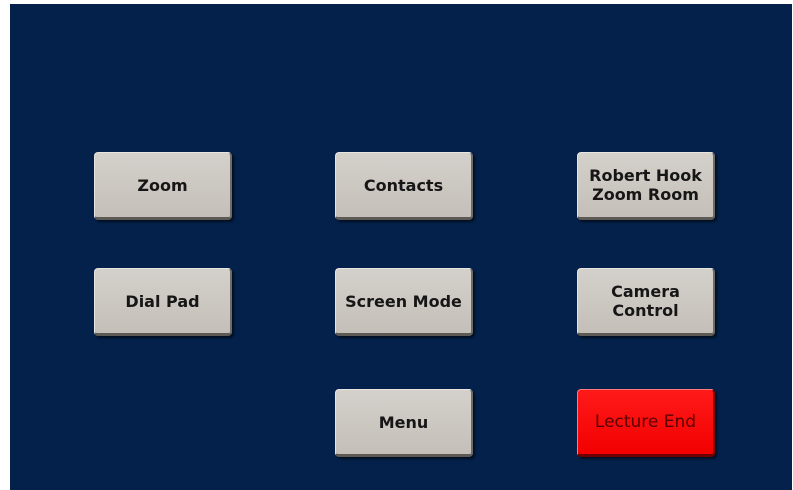  I want to click on camera-control-button-label: Camera Control, so click(645, 301).